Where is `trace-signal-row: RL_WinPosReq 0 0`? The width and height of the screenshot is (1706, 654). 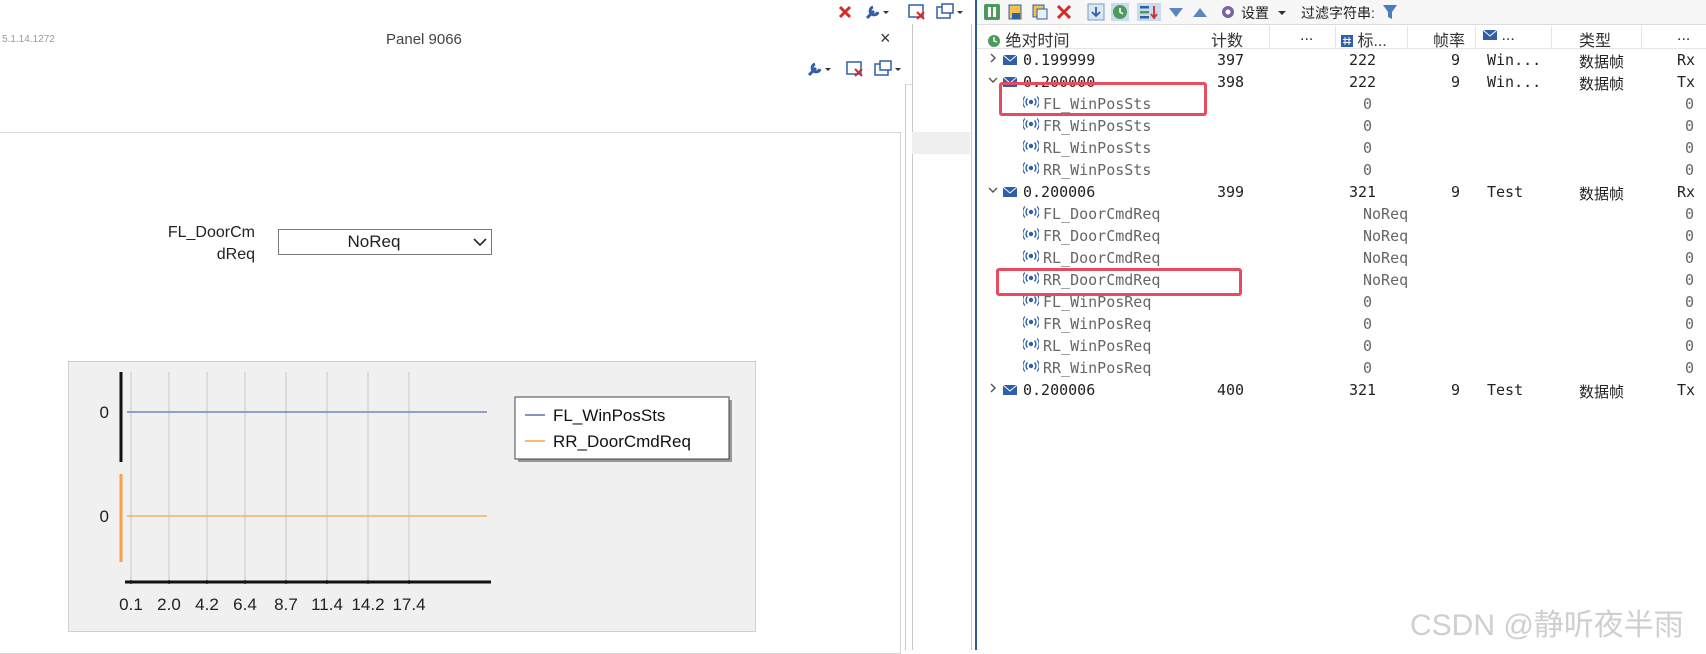 trace-signal-row: RL_WinPosReq 0 0 is located at coordinates (1341, 346).